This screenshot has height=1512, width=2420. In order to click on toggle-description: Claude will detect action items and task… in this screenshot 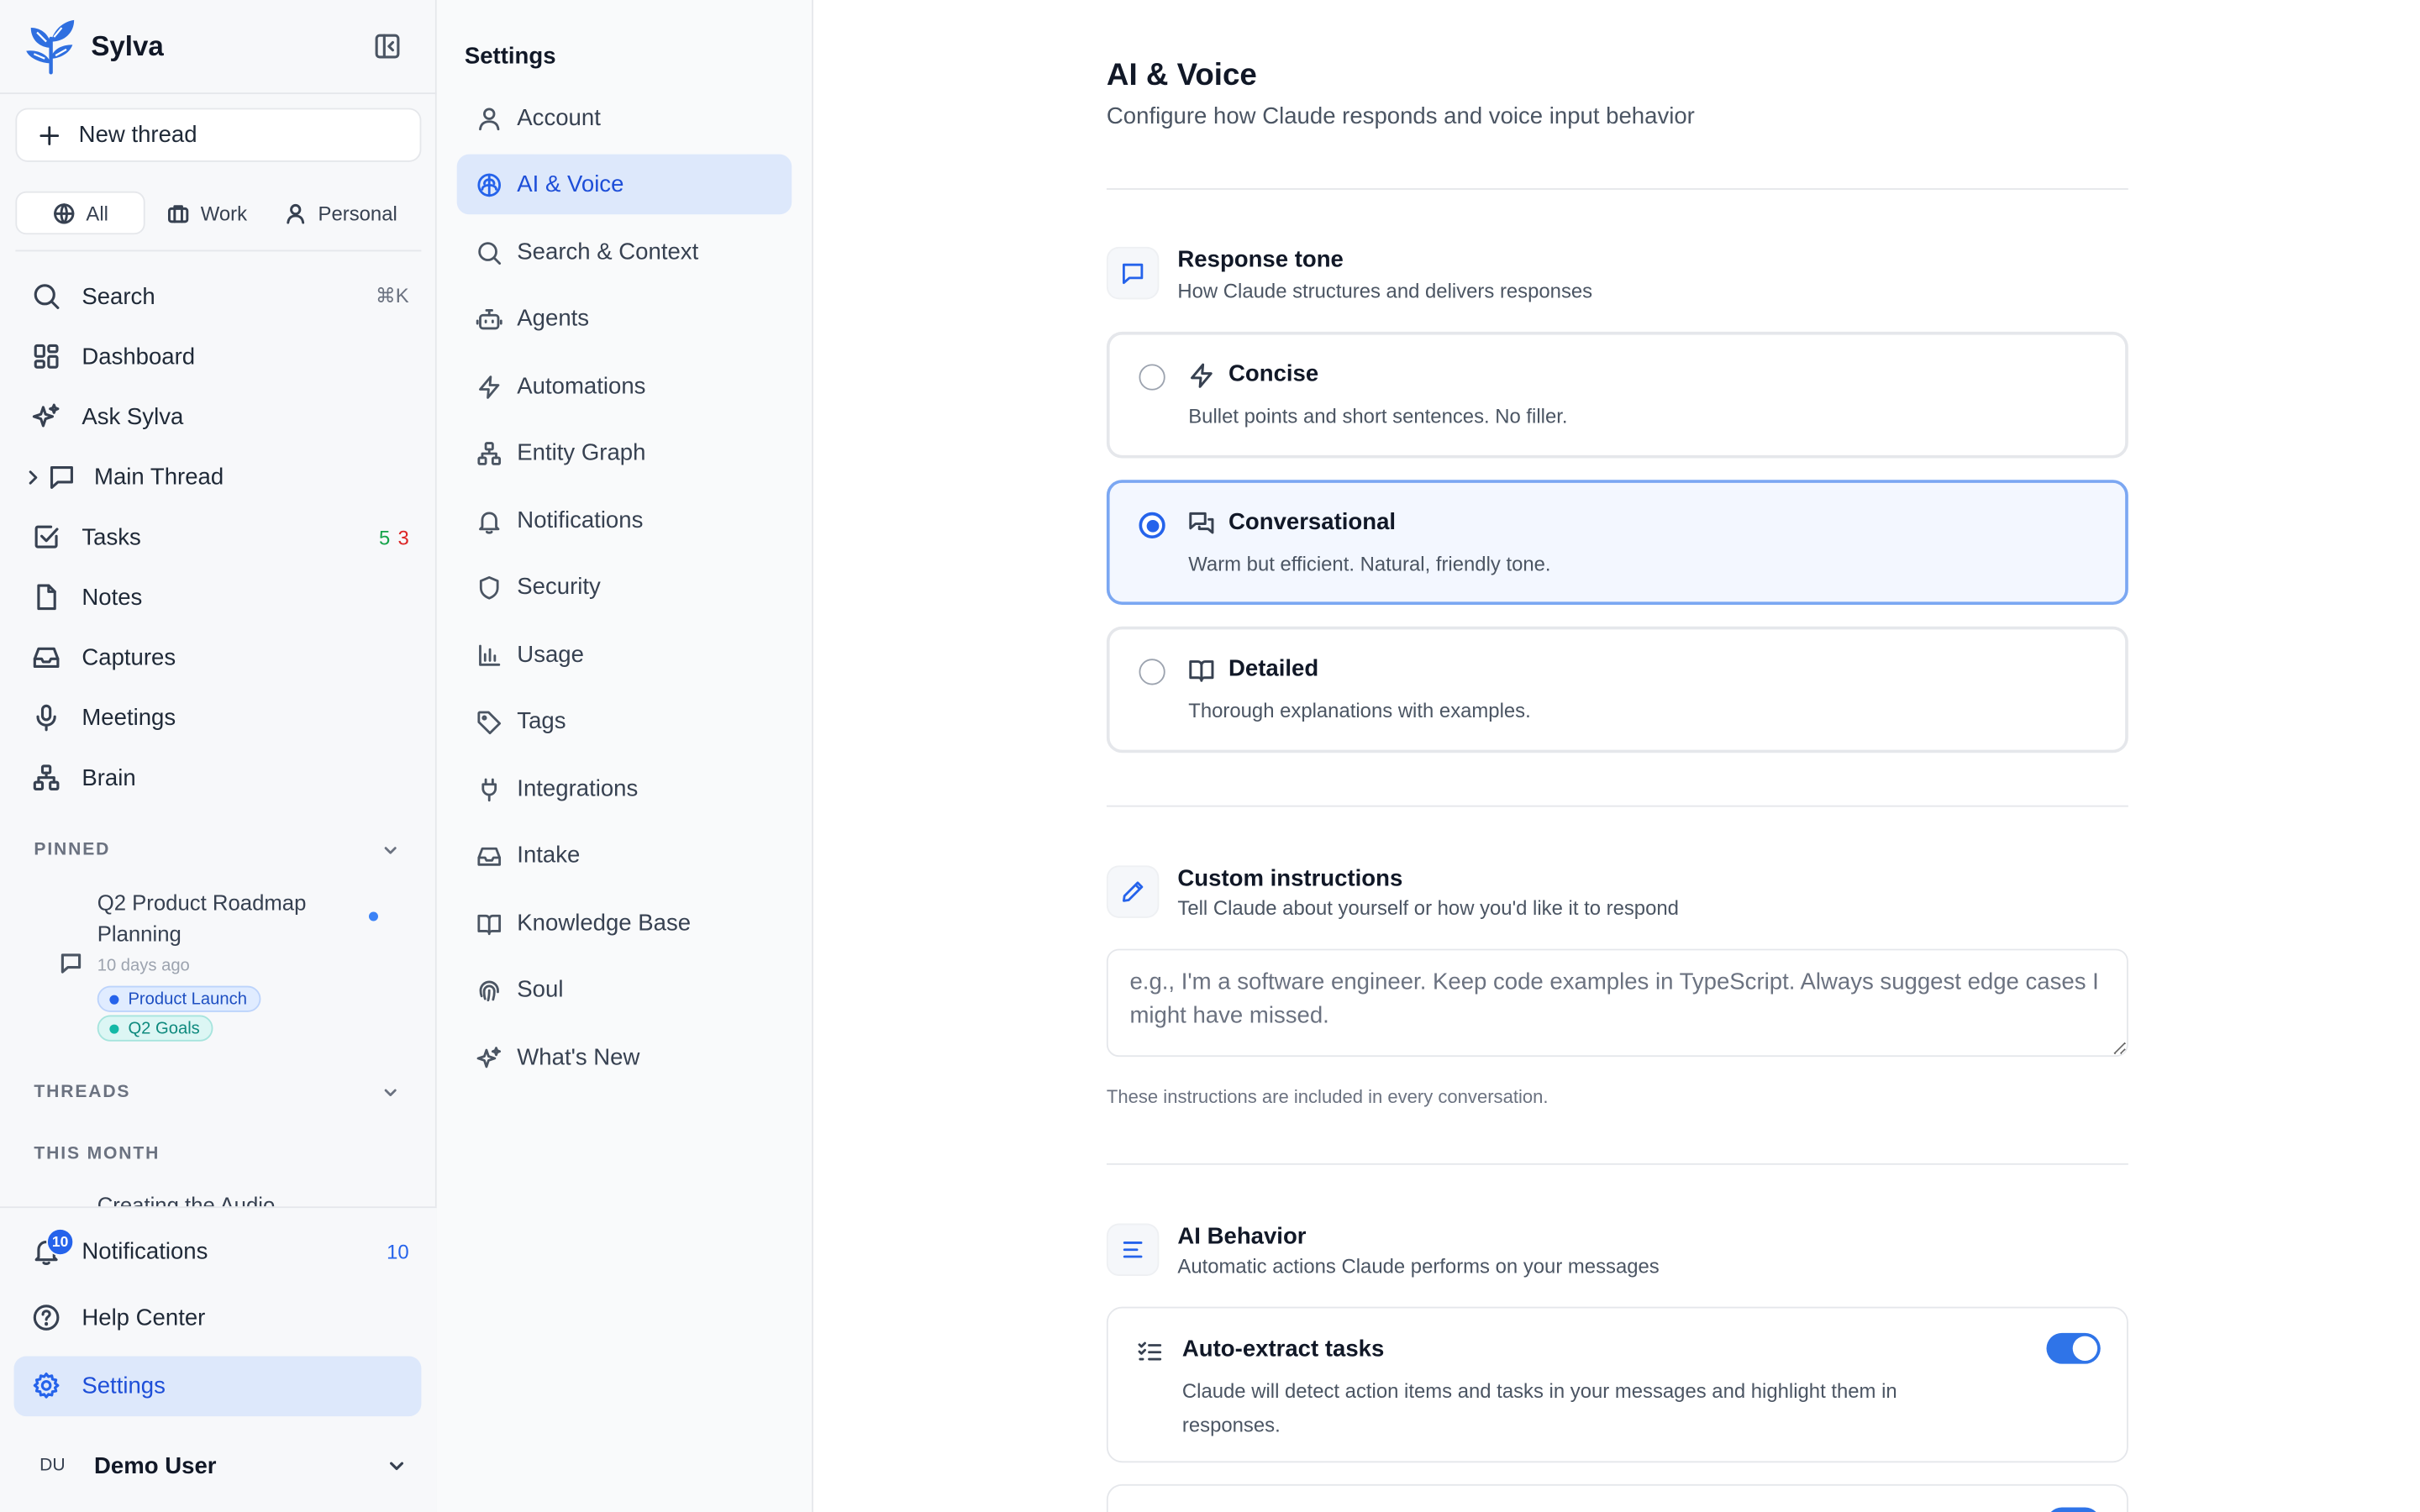, I will do `click(1539, 1407)`.